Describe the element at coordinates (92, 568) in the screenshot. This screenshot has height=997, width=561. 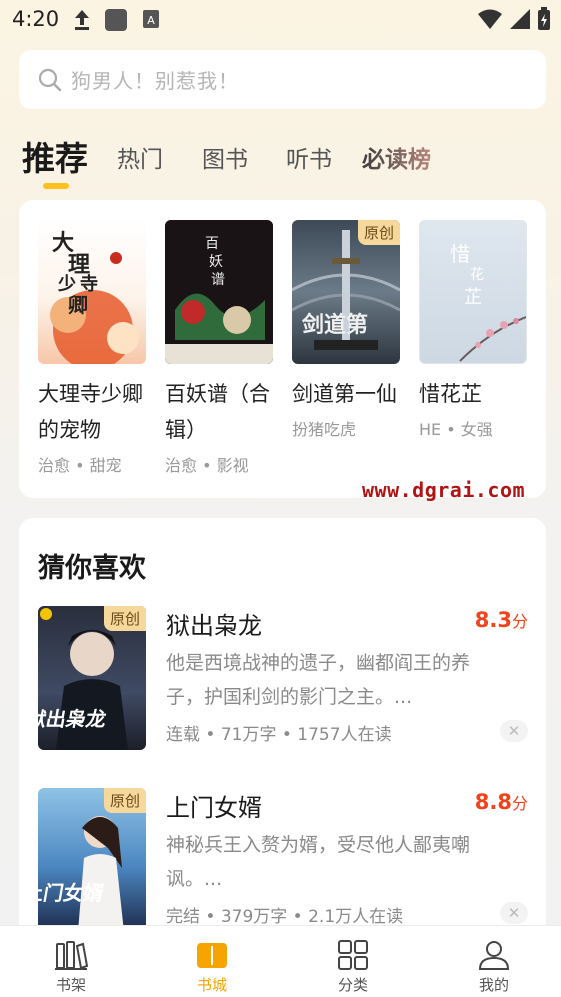
I see `section-heading: 猜你喜欢` at that location.